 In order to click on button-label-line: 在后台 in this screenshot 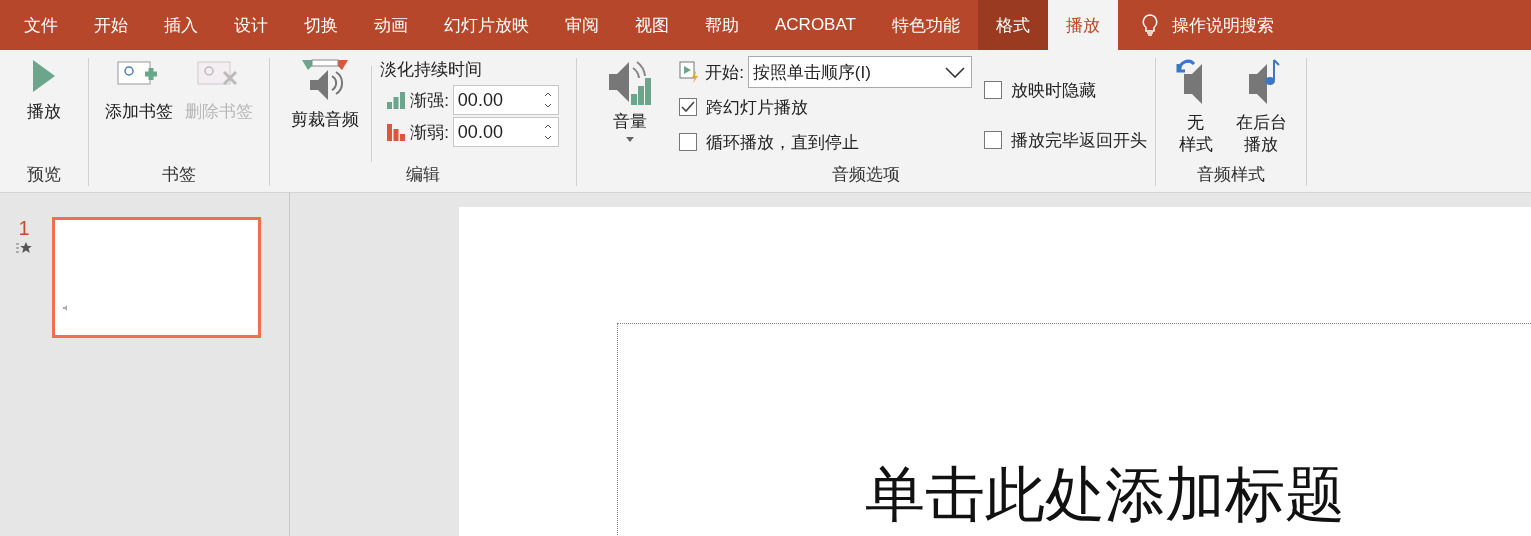, I will do `click(1261, 123)`.